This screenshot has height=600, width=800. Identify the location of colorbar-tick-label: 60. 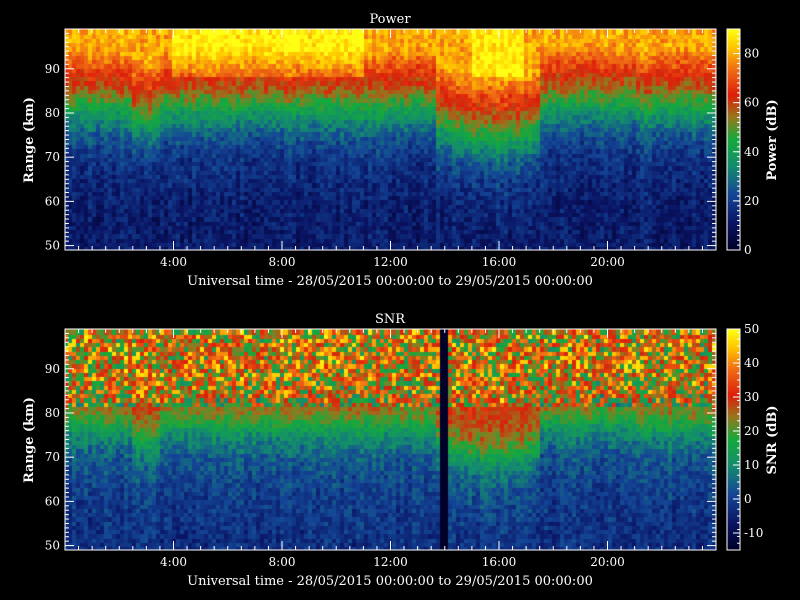
(751, 103).